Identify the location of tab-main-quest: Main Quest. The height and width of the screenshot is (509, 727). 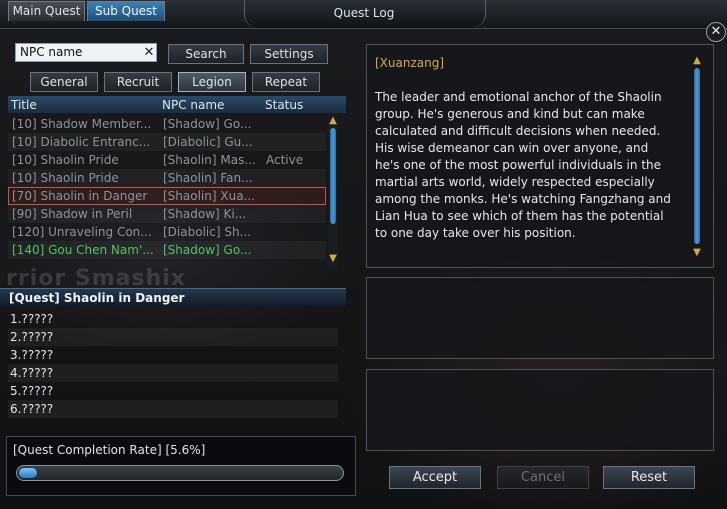
(46, 11).